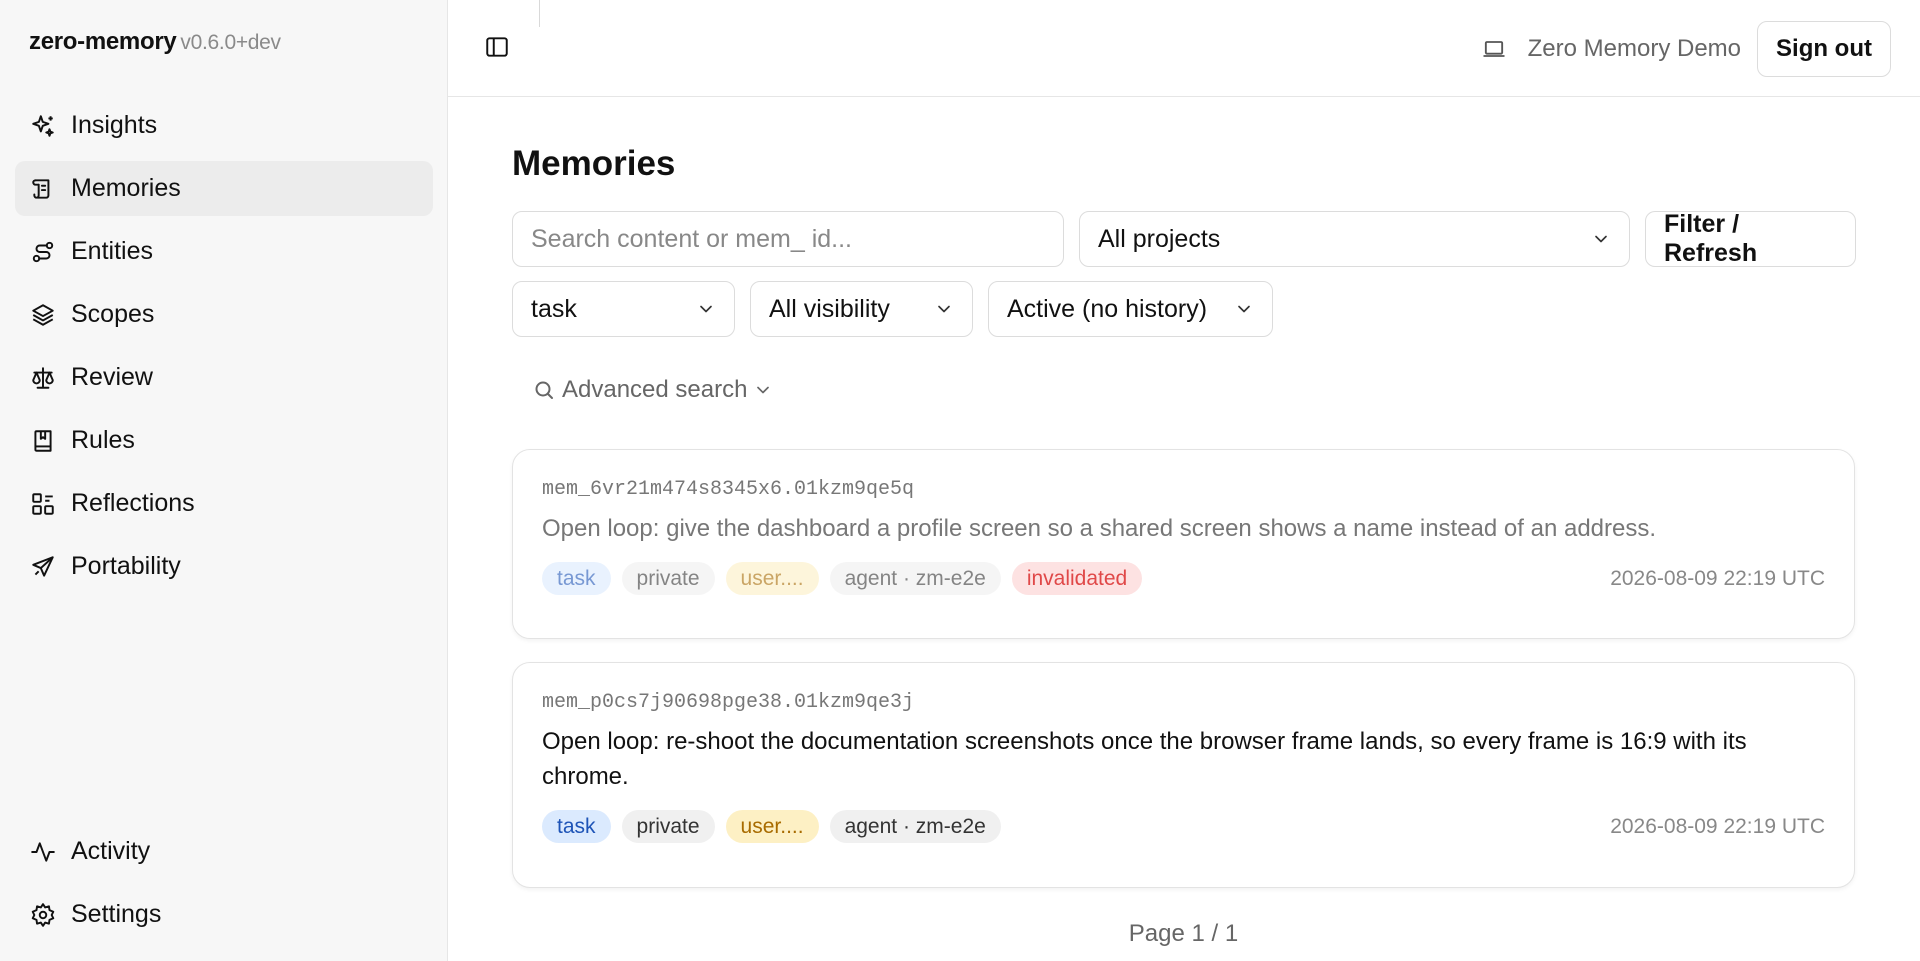 The height and width of the screenshot is (961, 1920). What do you see at coordinates (103, 41) in the screenshot?
I see `app-name: zero-memory` at bounding box center [103, 41].